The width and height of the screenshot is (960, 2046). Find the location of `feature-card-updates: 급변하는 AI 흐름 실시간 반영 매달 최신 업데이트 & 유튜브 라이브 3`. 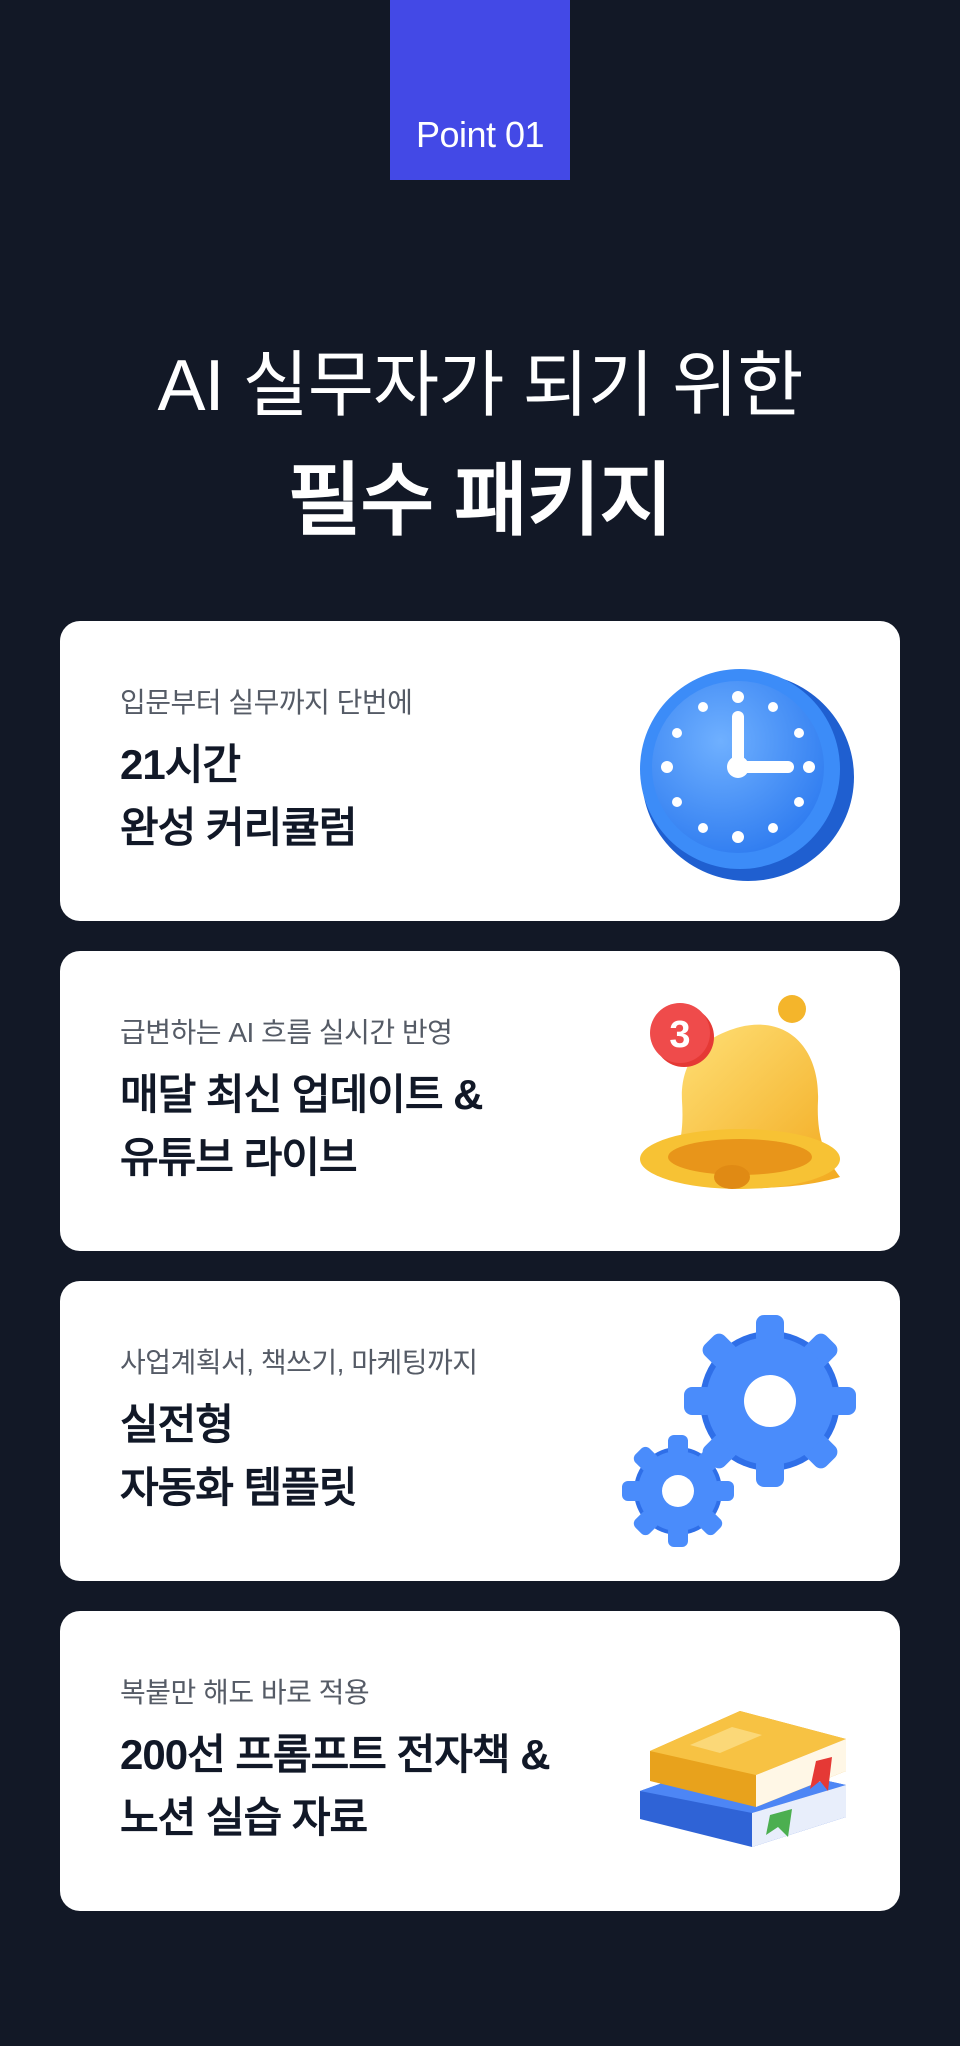

feature-card-updates: 급변하는 AI 흐름 실시간 반영 매달 최신 업데이트 & 유튜브 라이브 3 is located at coordinates (480, 1101).